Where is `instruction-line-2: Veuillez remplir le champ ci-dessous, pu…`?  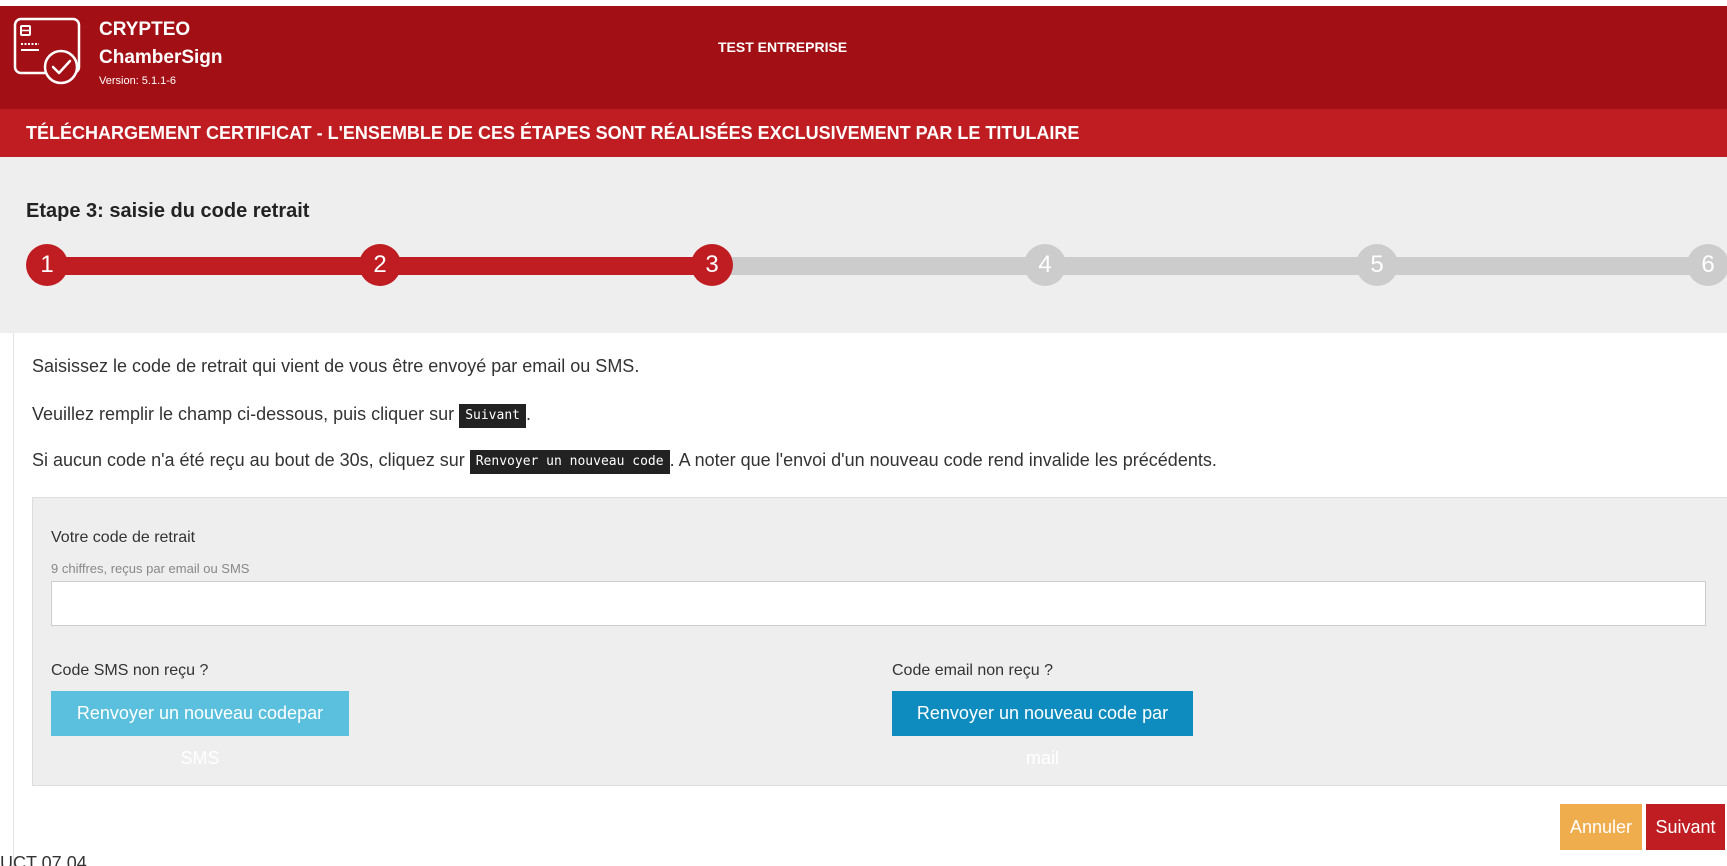 instruction-line-2: Veuillez remplir le champ ci-dessous, pu… is located at coordinates (281, 416).